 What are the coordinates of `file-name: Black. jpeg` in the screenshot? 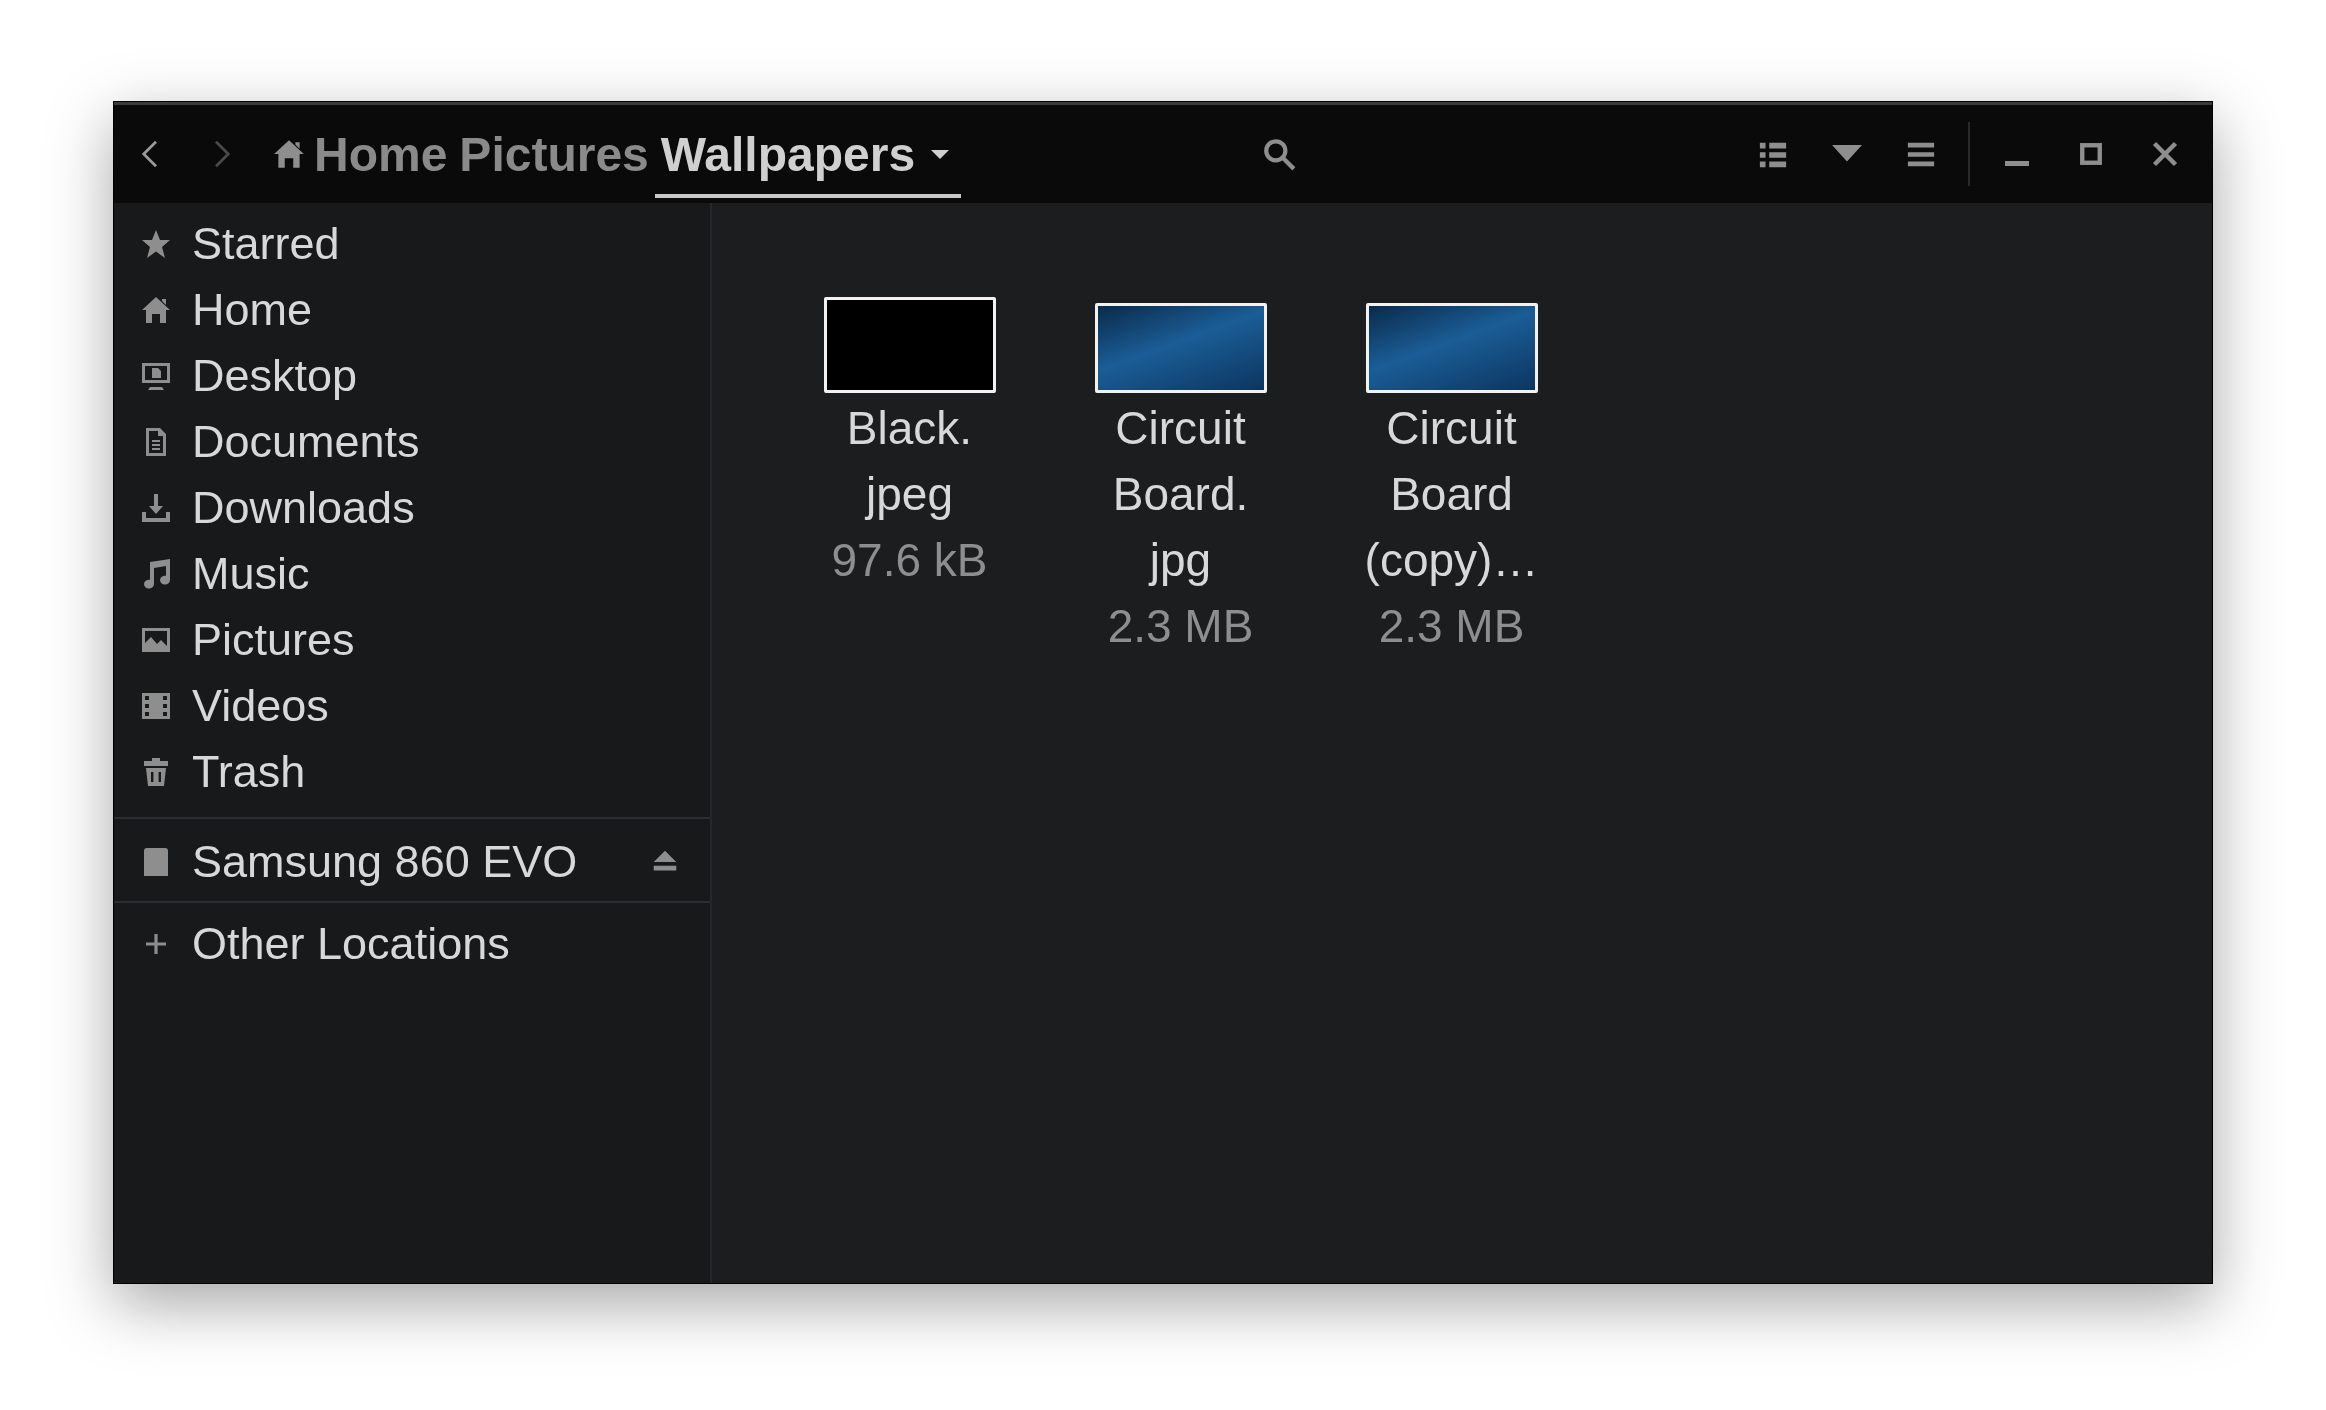 It's located at (909, 461).